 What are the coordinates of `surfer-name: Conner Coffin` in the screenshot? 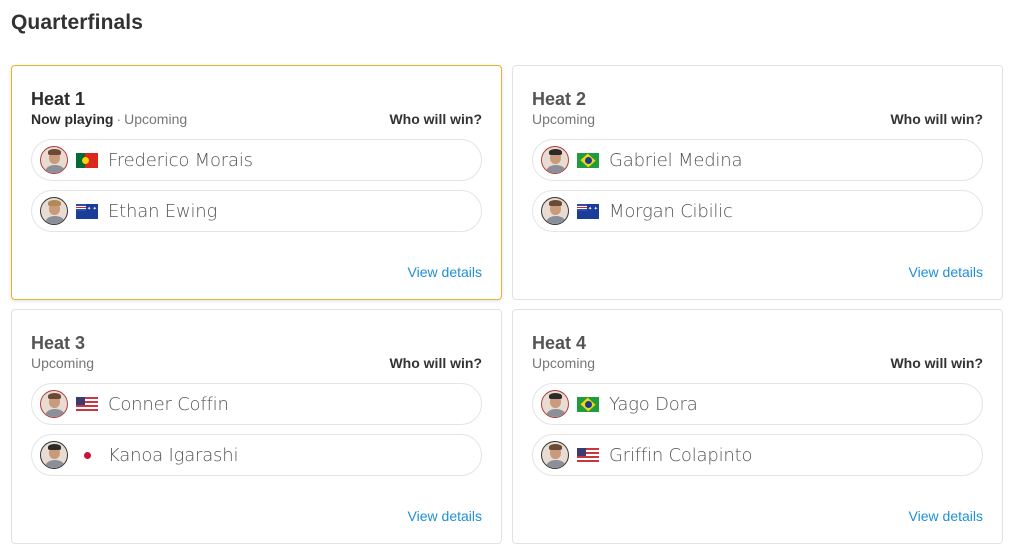 It's located at (168, 404).